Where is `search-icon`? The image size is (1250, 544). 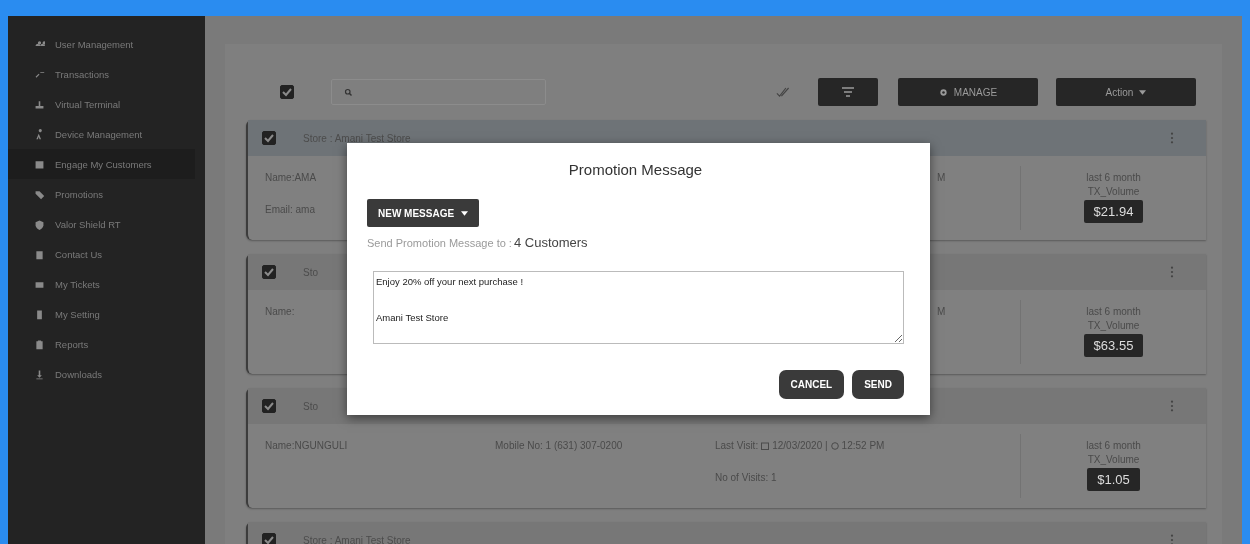 search-icon is located at coordinates (348, 92).